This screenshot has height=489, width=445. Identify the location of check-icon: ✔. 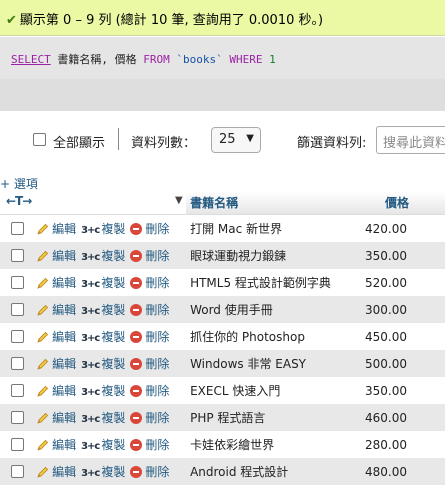
(11, 20).